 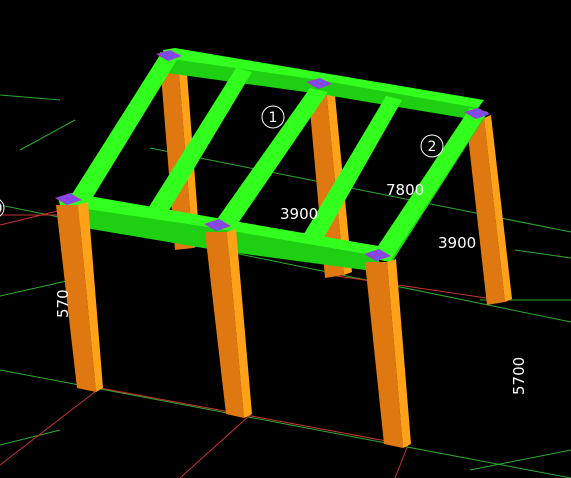 What do you see at coordinates (489, 210) in the screenshot?
I see `column-back-right` at bounding box center [489, 210].